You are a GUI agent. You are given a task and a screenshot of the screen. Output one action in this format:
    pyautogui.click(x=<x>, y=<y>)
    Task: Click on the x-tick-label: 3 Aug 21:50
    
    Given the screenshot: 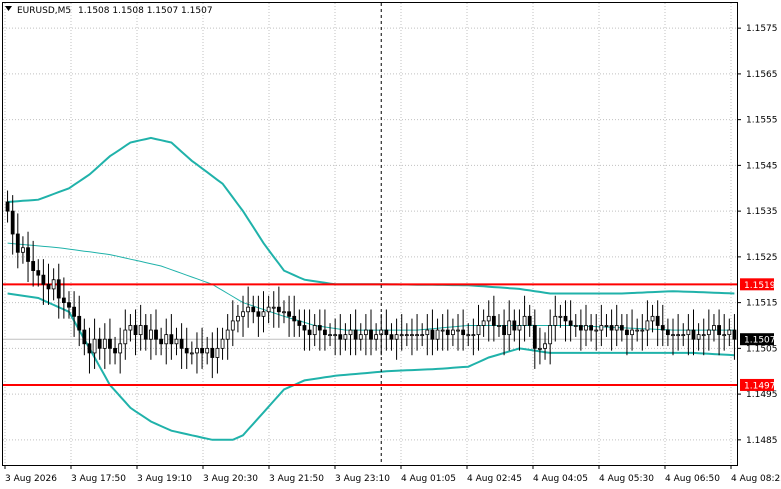 What is the action you would take?
    pyautogui.click(x=296, y=479)
    